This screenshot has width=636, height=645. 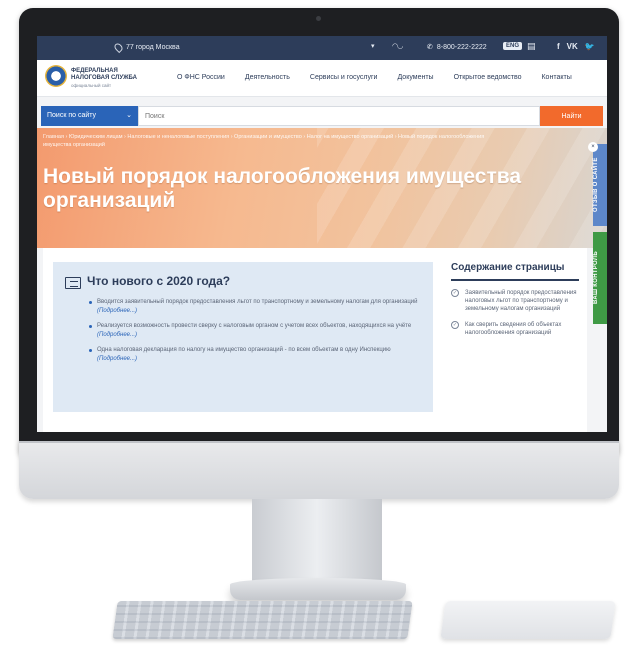 What do you see at coordinates (339, 116) in the screenshot?
I see `search-input` at bounding box center [339, 116].